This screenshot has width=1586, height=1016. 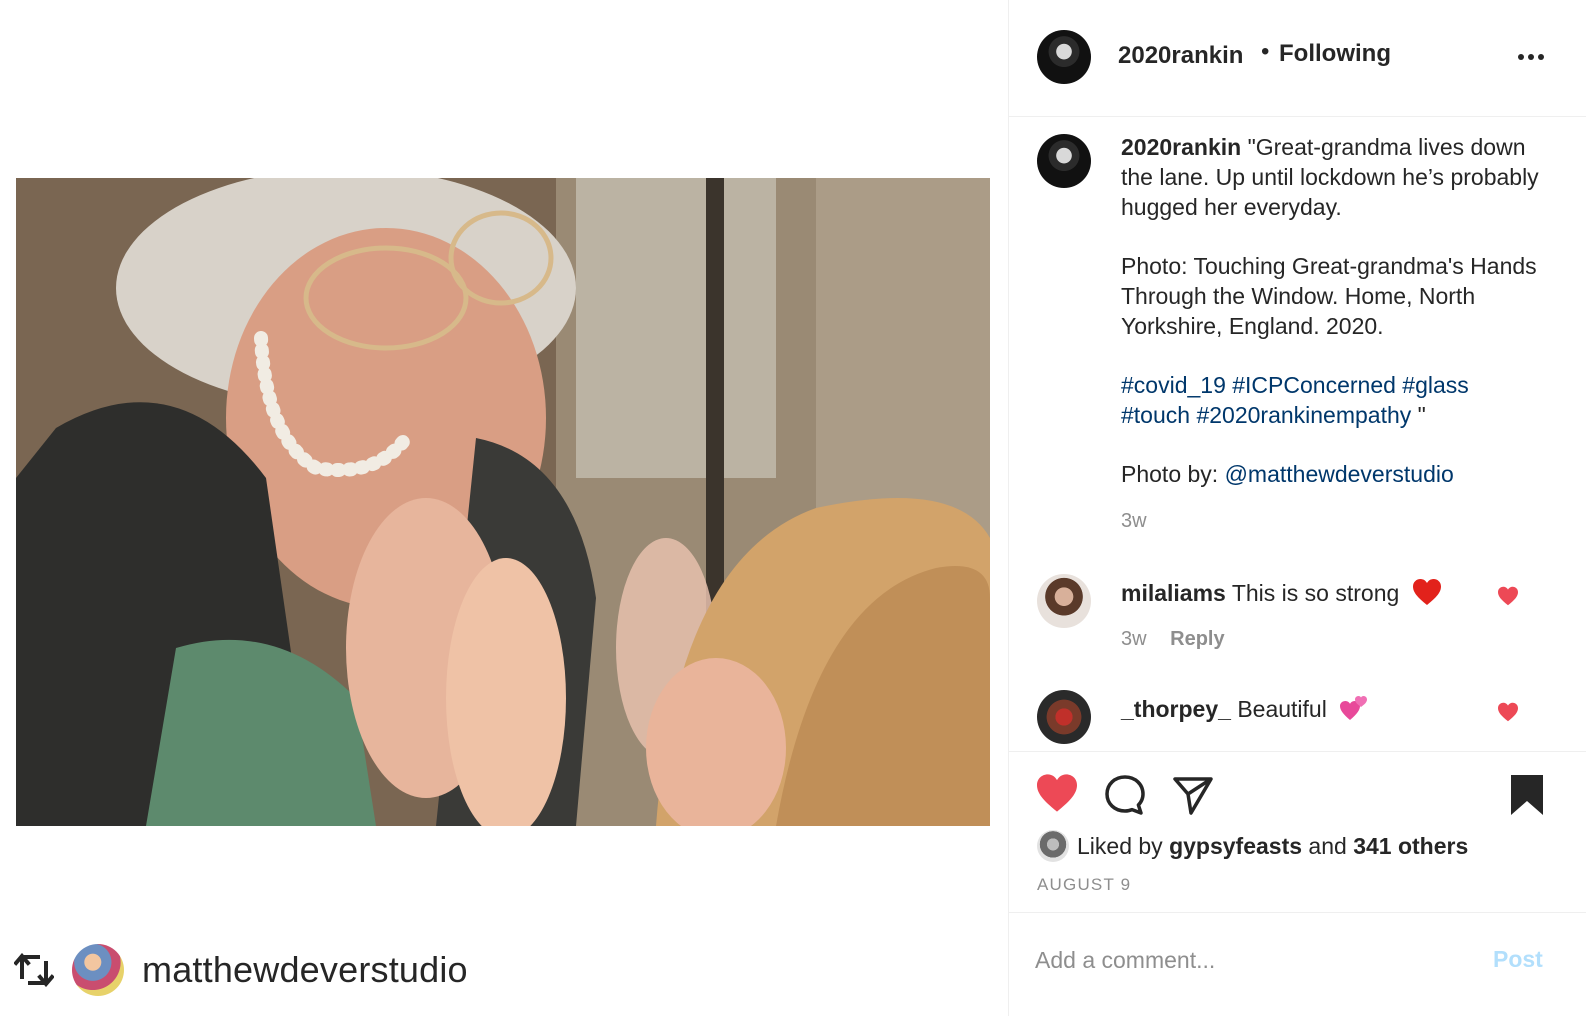 I want to click on caption-username: 2020rankin, so click(x=1181, y=147).